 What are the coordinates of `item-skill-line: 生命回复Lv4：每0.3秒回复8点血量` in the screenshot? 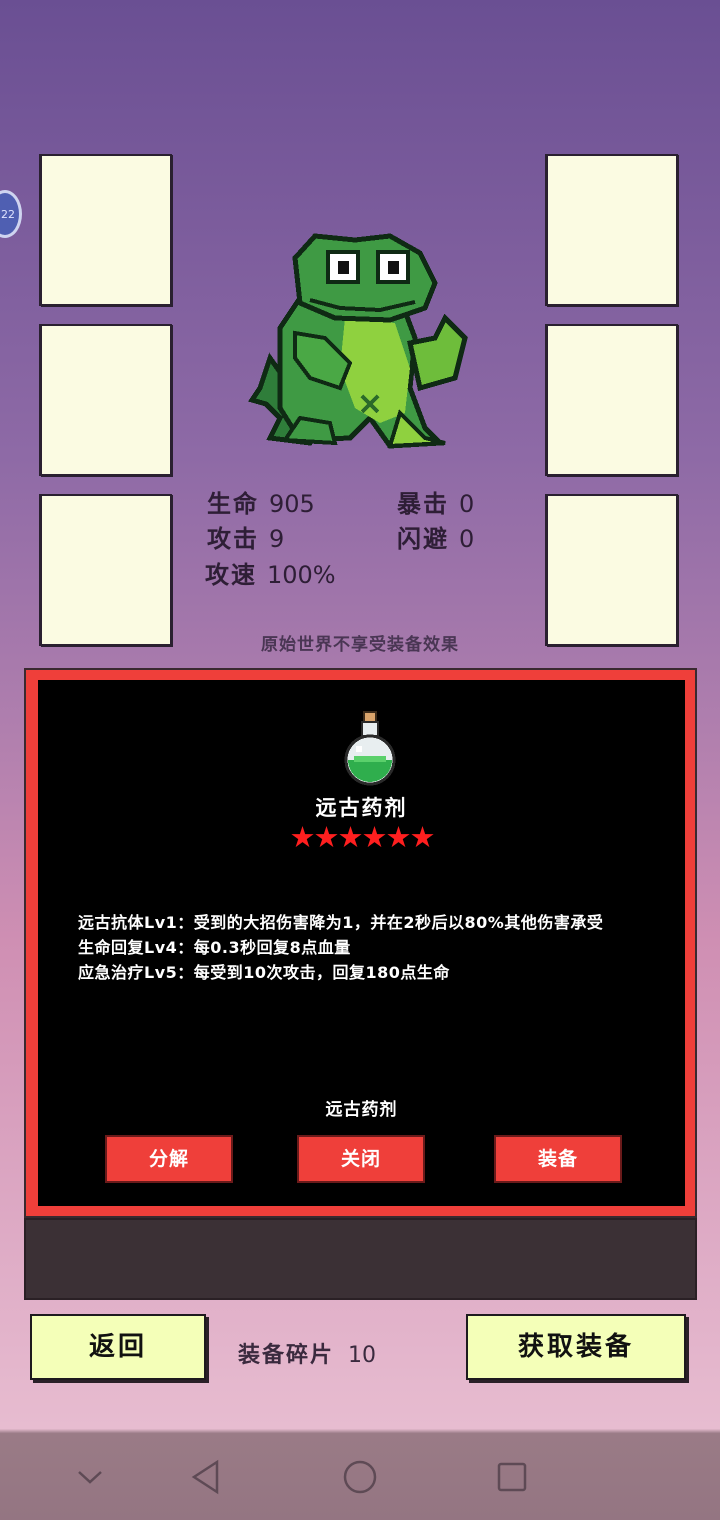 It's located at (214, 947).